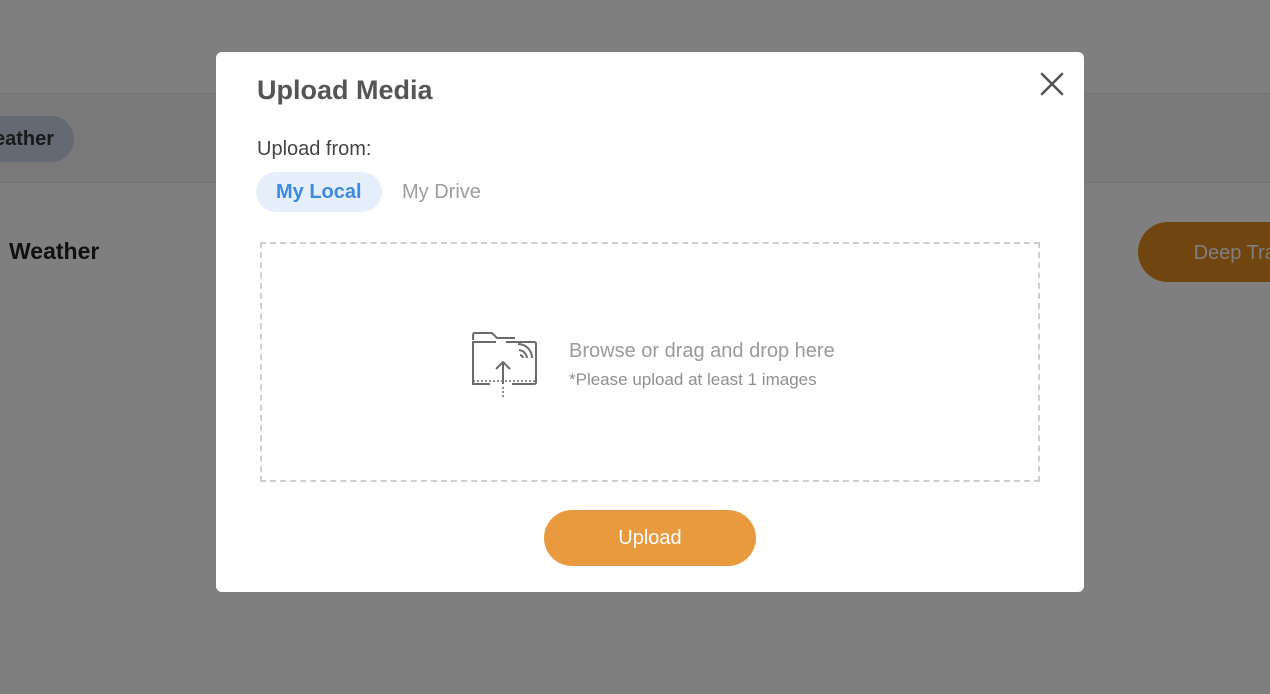 This screenshot has width=1270, height=694. Describe the element at coordinates (650, 538) in the screenshot. I see `upload-button: Upload` at that location.